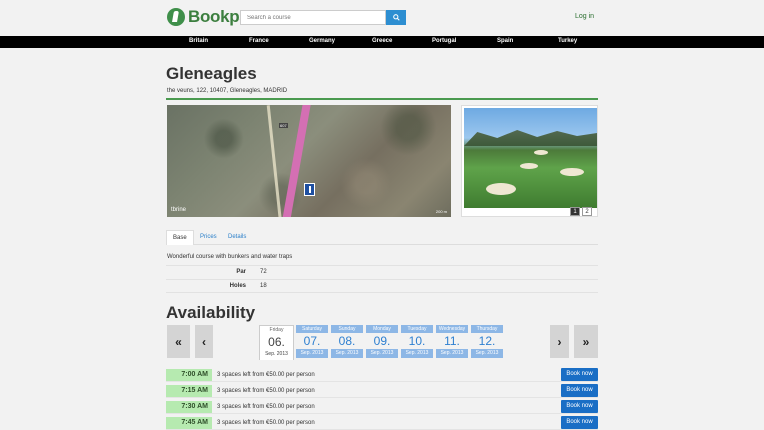  What do you see at coordinates (179, 210) in the screenshot?
I see `map-provider-logo: tbrine` at bounding box center [179, 210].